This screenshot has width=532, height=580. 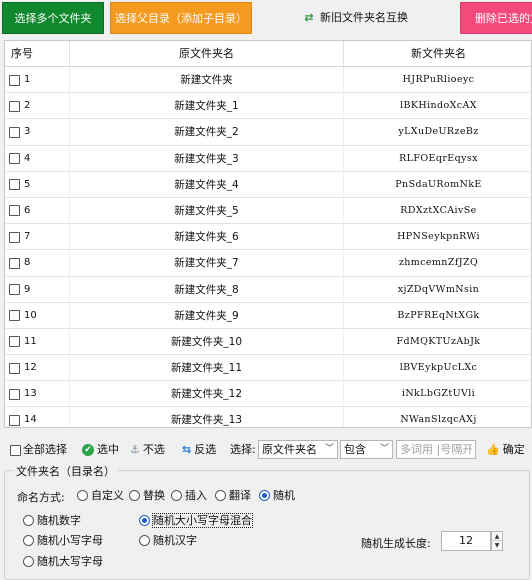 I want to click on select-all-checkbox: 全部选择, so click(x=38, y=450).